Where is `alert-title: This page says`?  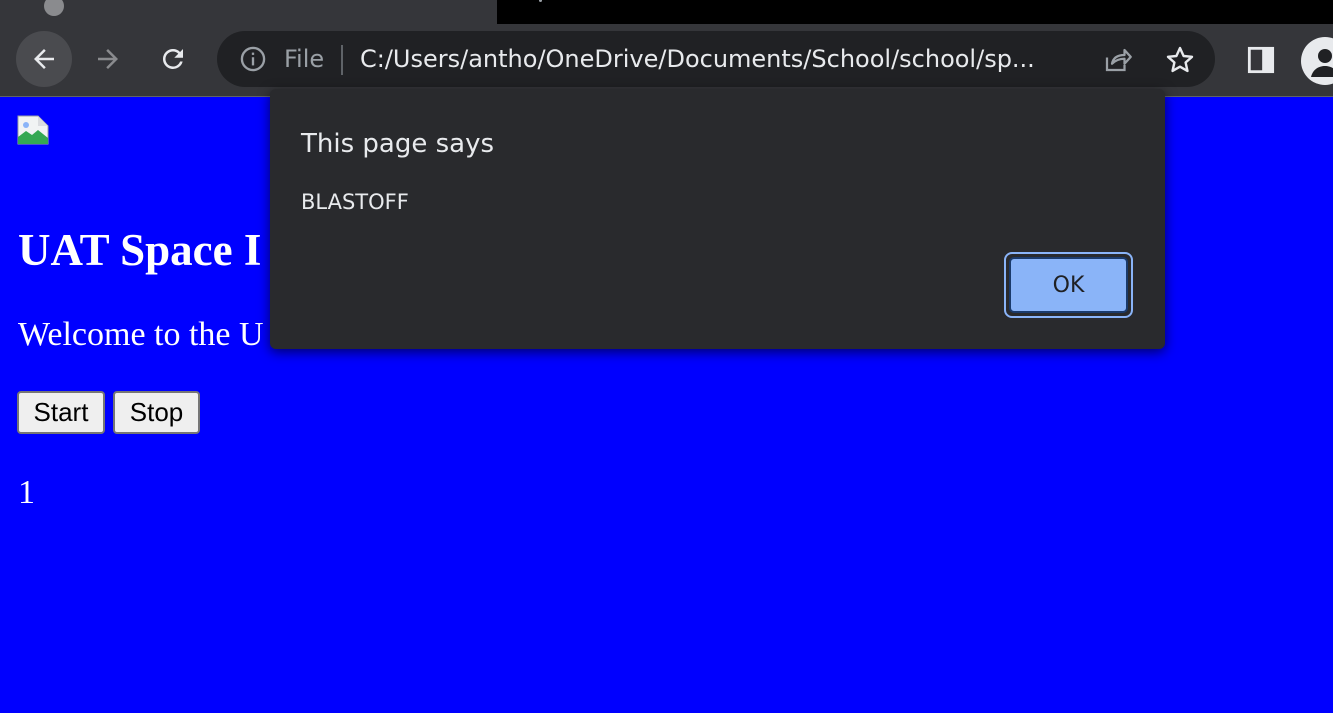
alert-title: This page says is located at coordinates (398, 144).